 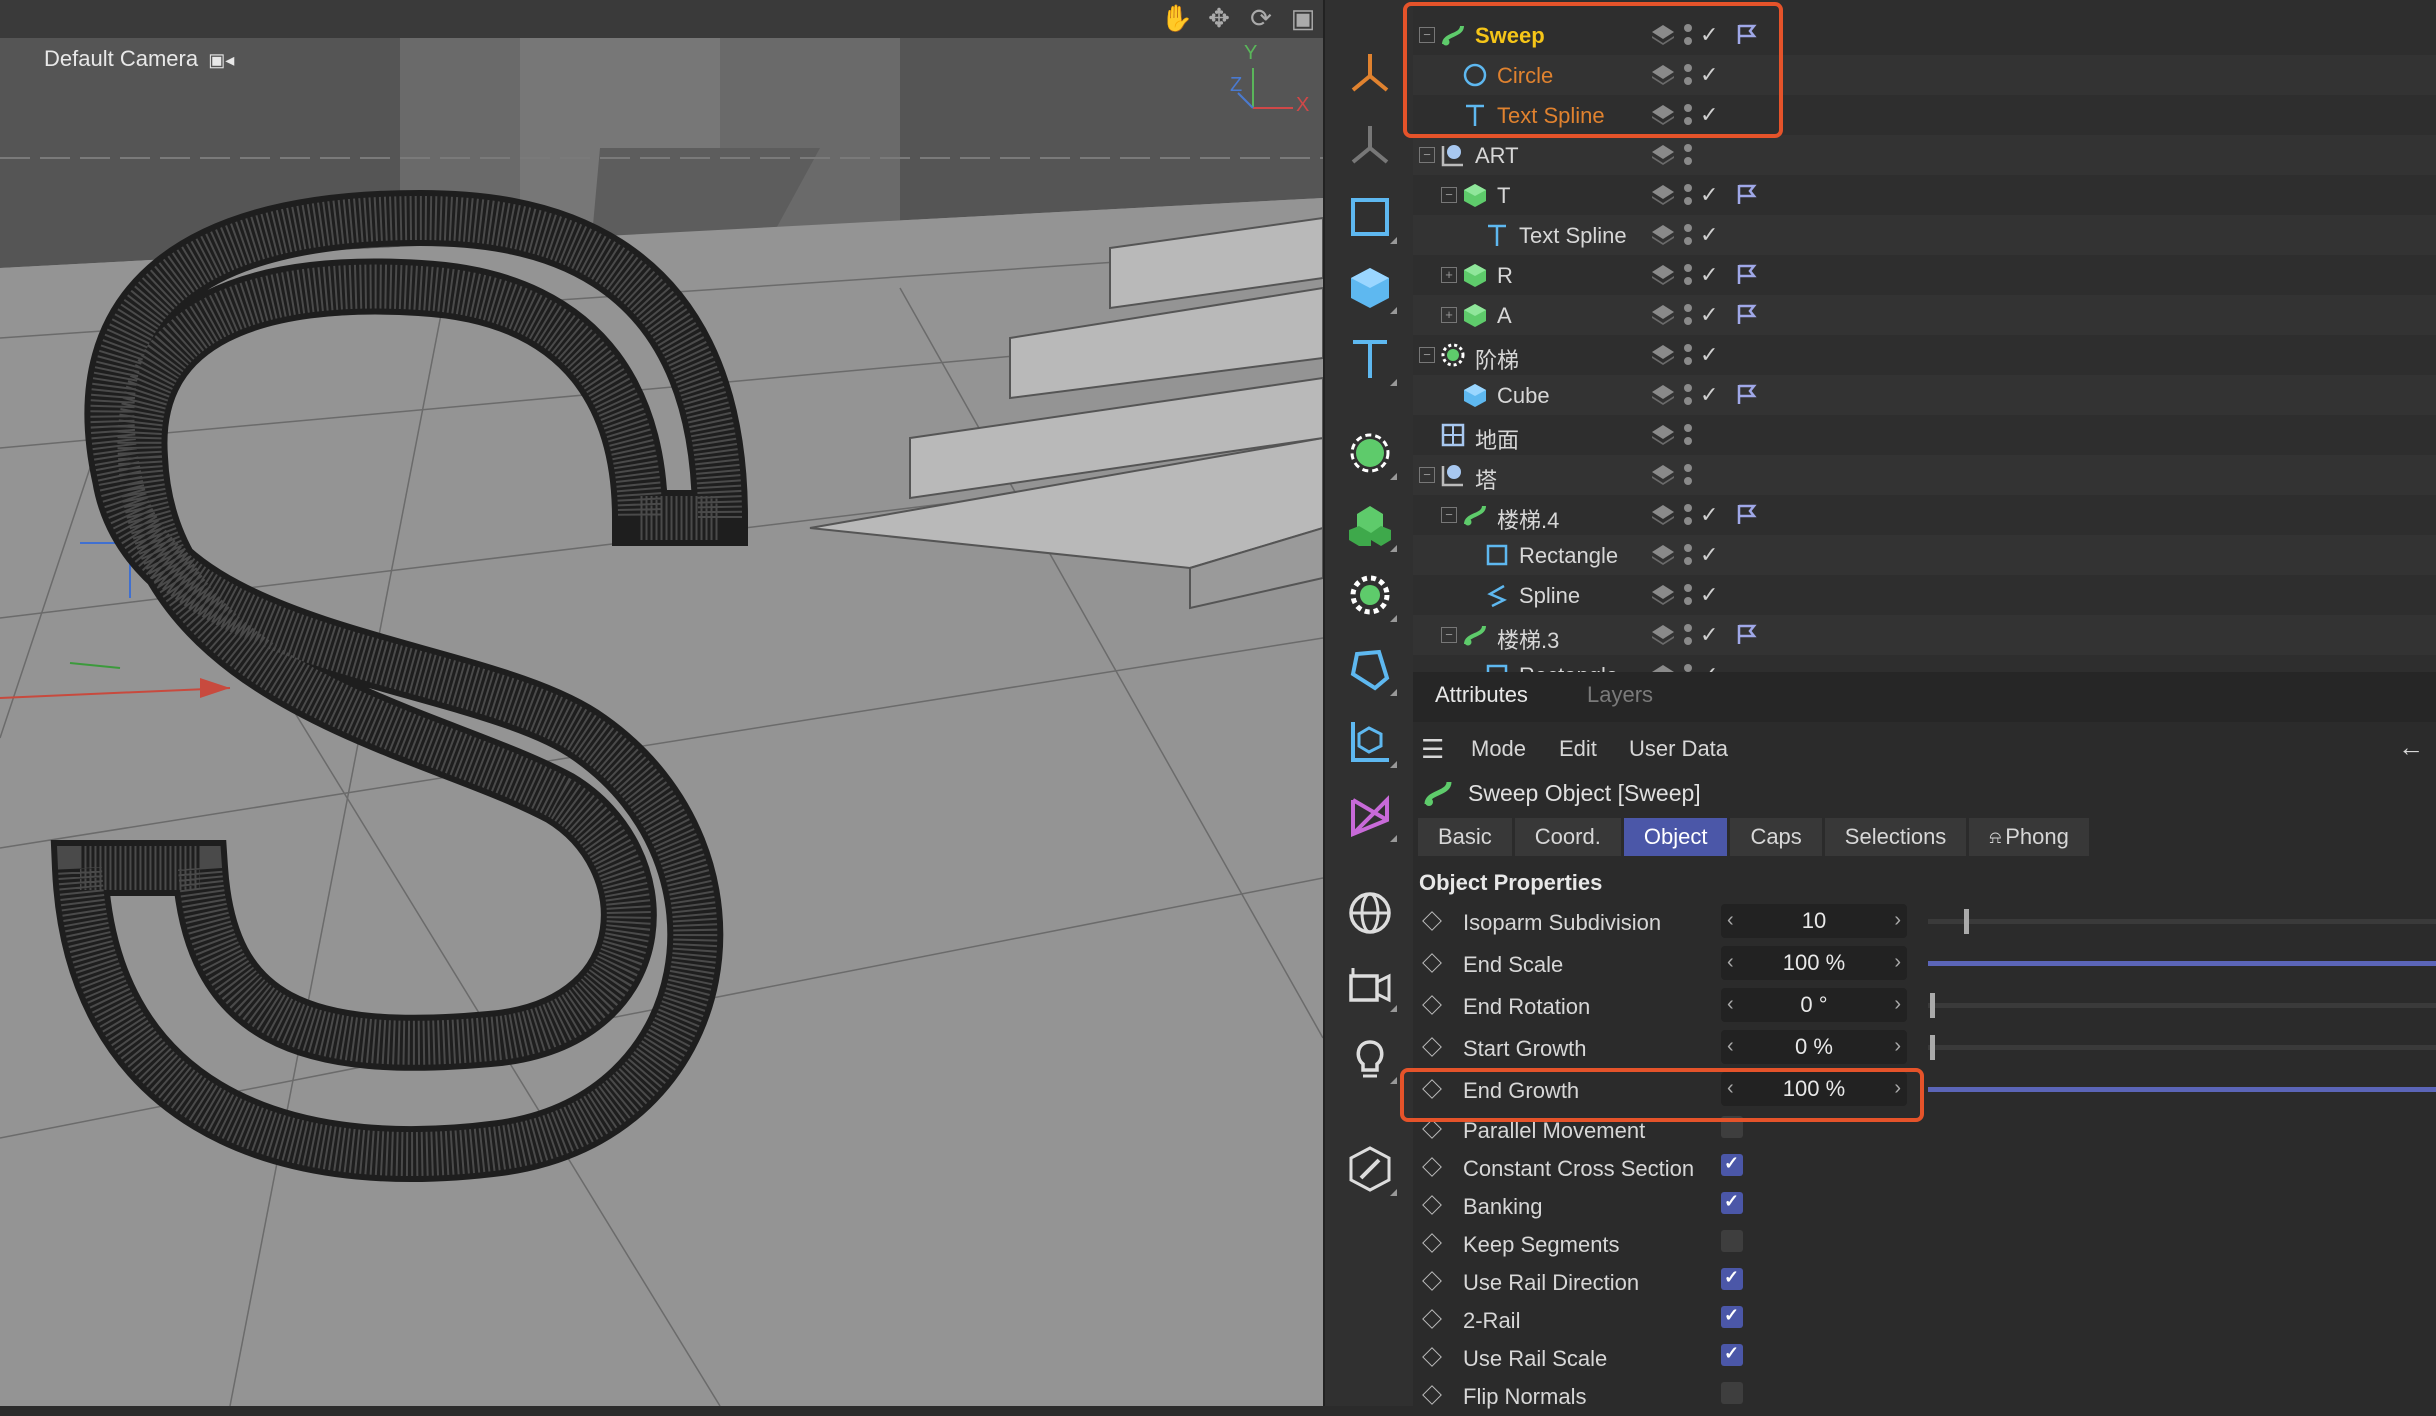 What do you see at coordinates (1370, 1169) in the screenshot?
I see `edit-icon` at bounding box center [1370, 1169].